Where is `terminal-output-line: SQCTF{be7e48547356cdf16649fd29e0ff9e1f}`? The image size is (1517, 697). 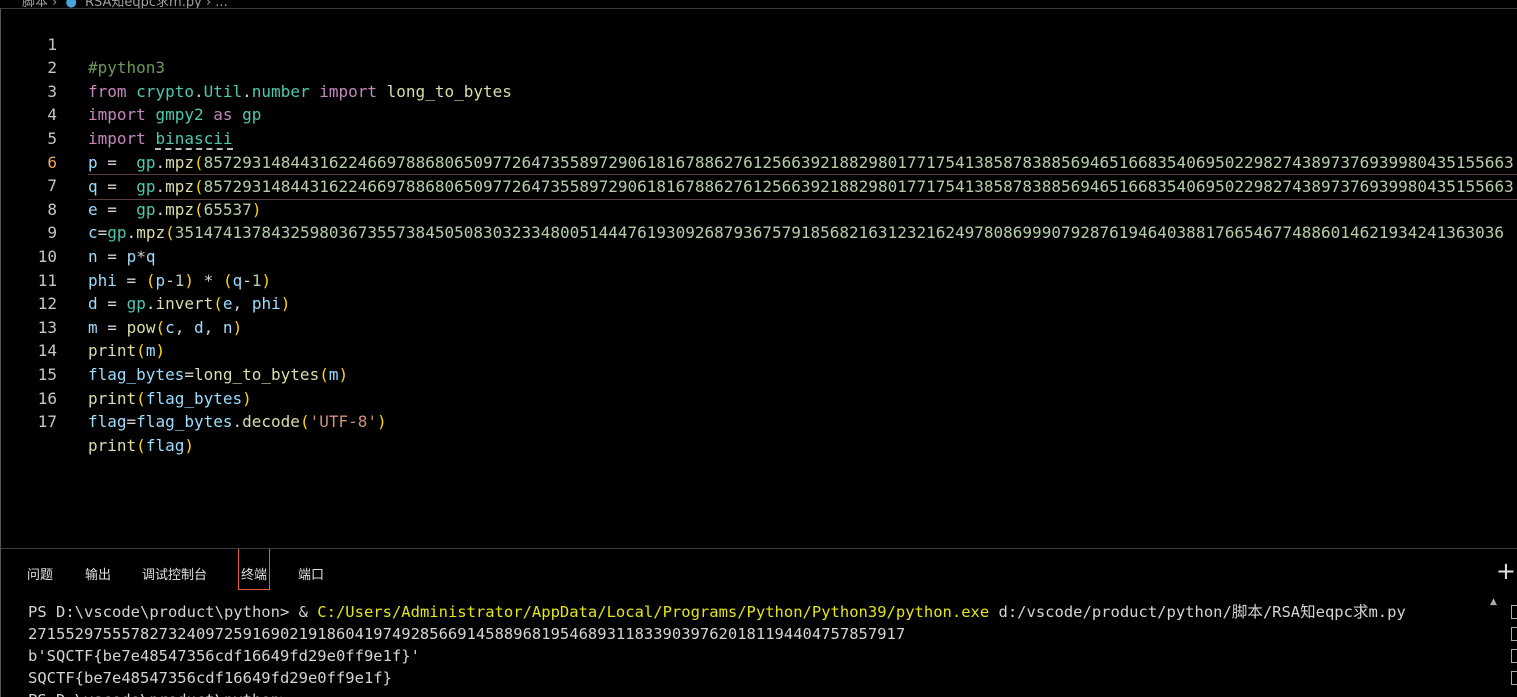
terminal-output-line: SQCTF{be7e48547356cdf16649fd29e0ff9e1f} is located at coordinates (210, 678).